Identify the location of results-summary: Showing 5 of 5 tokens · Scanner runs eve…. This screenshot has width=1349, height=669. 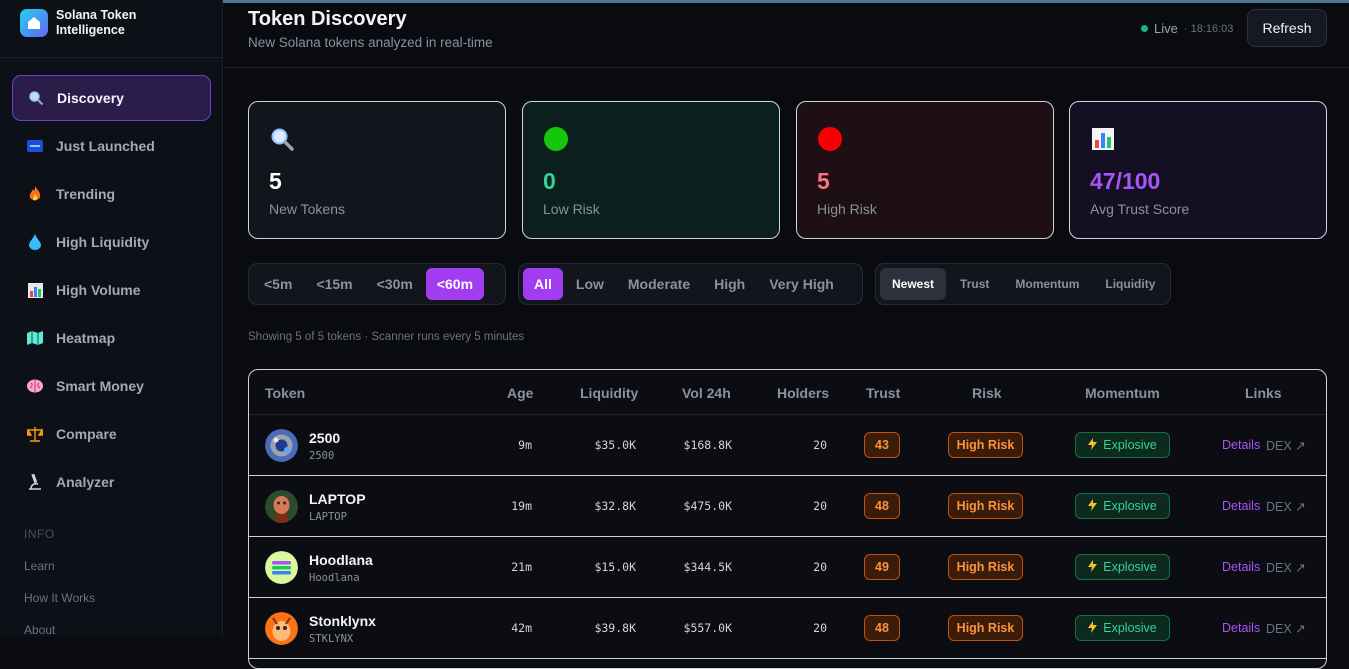
(386, 337).